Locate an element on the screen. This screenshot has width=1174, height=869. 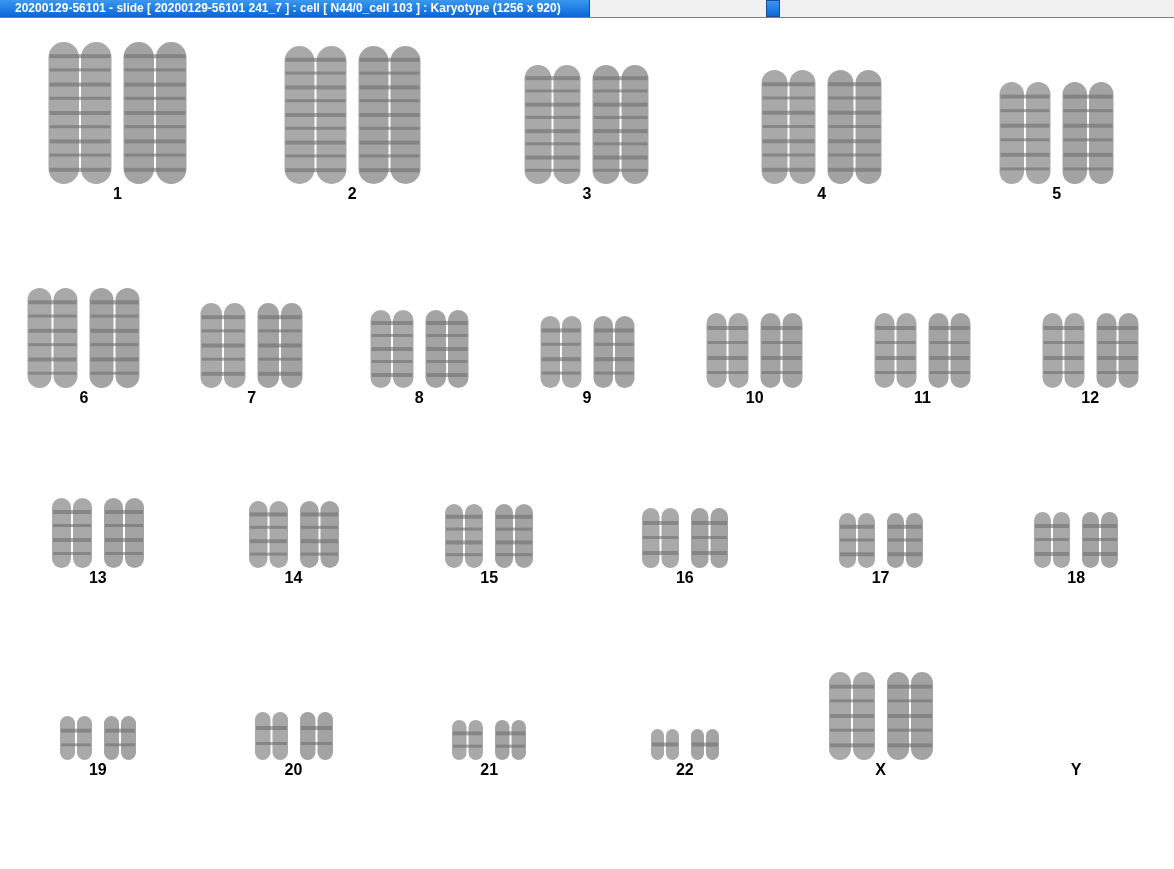
chromosome-label: 1 is located at coordinates (117, 194).